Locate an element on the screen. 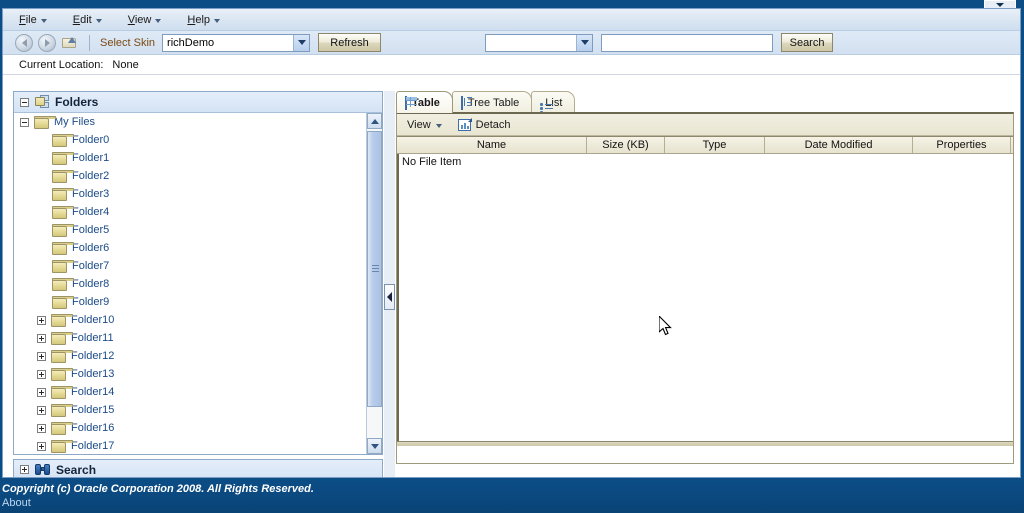 The width and height of the screenshot is (1024, 513). menu-view: View is located at coordinates (145, 20).